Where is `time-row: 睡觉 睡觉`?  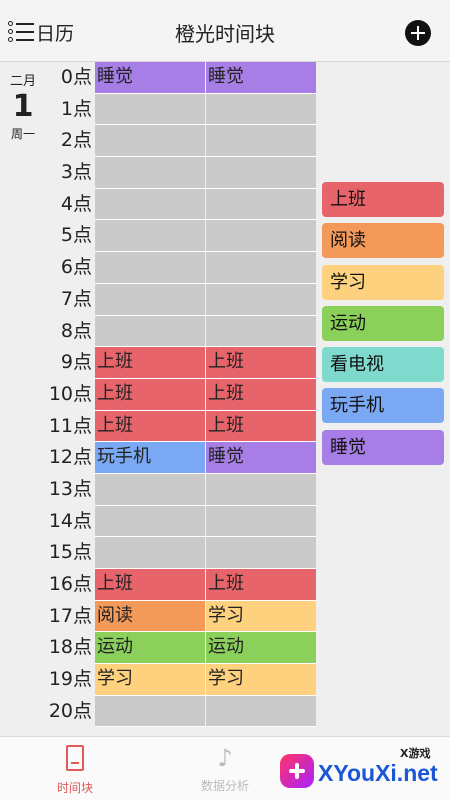
time-row: 睡觉 睡觉 is located at coordinates (205, 78).